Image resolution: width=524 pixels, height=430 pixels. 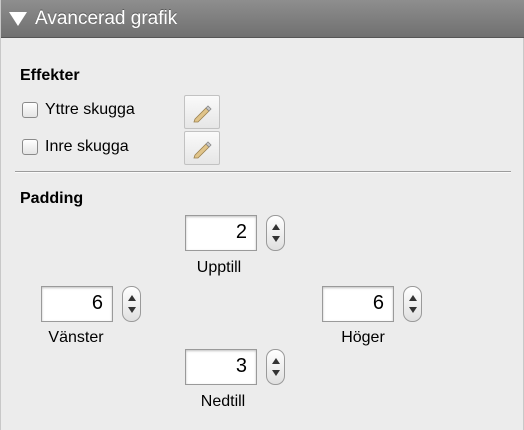 What do you see at coordinates (52, 198) in the screenshot?
I see `padding-heading: Padding` at bounding box center [52, 198].